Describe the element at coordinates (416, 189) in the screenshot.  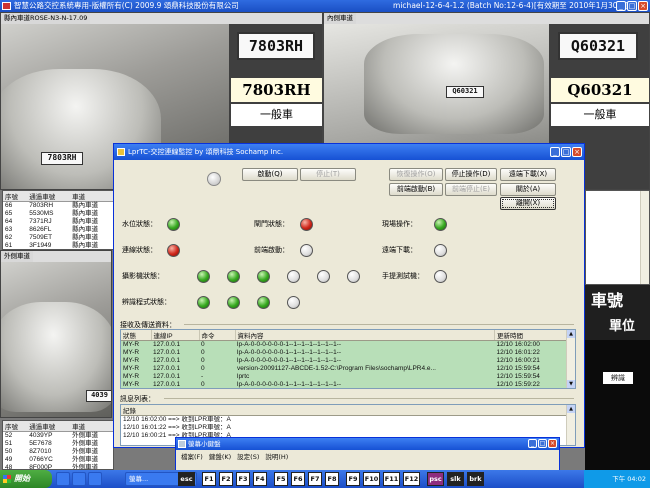
I see `front-start-button: 前端啟動(B)` at that location.